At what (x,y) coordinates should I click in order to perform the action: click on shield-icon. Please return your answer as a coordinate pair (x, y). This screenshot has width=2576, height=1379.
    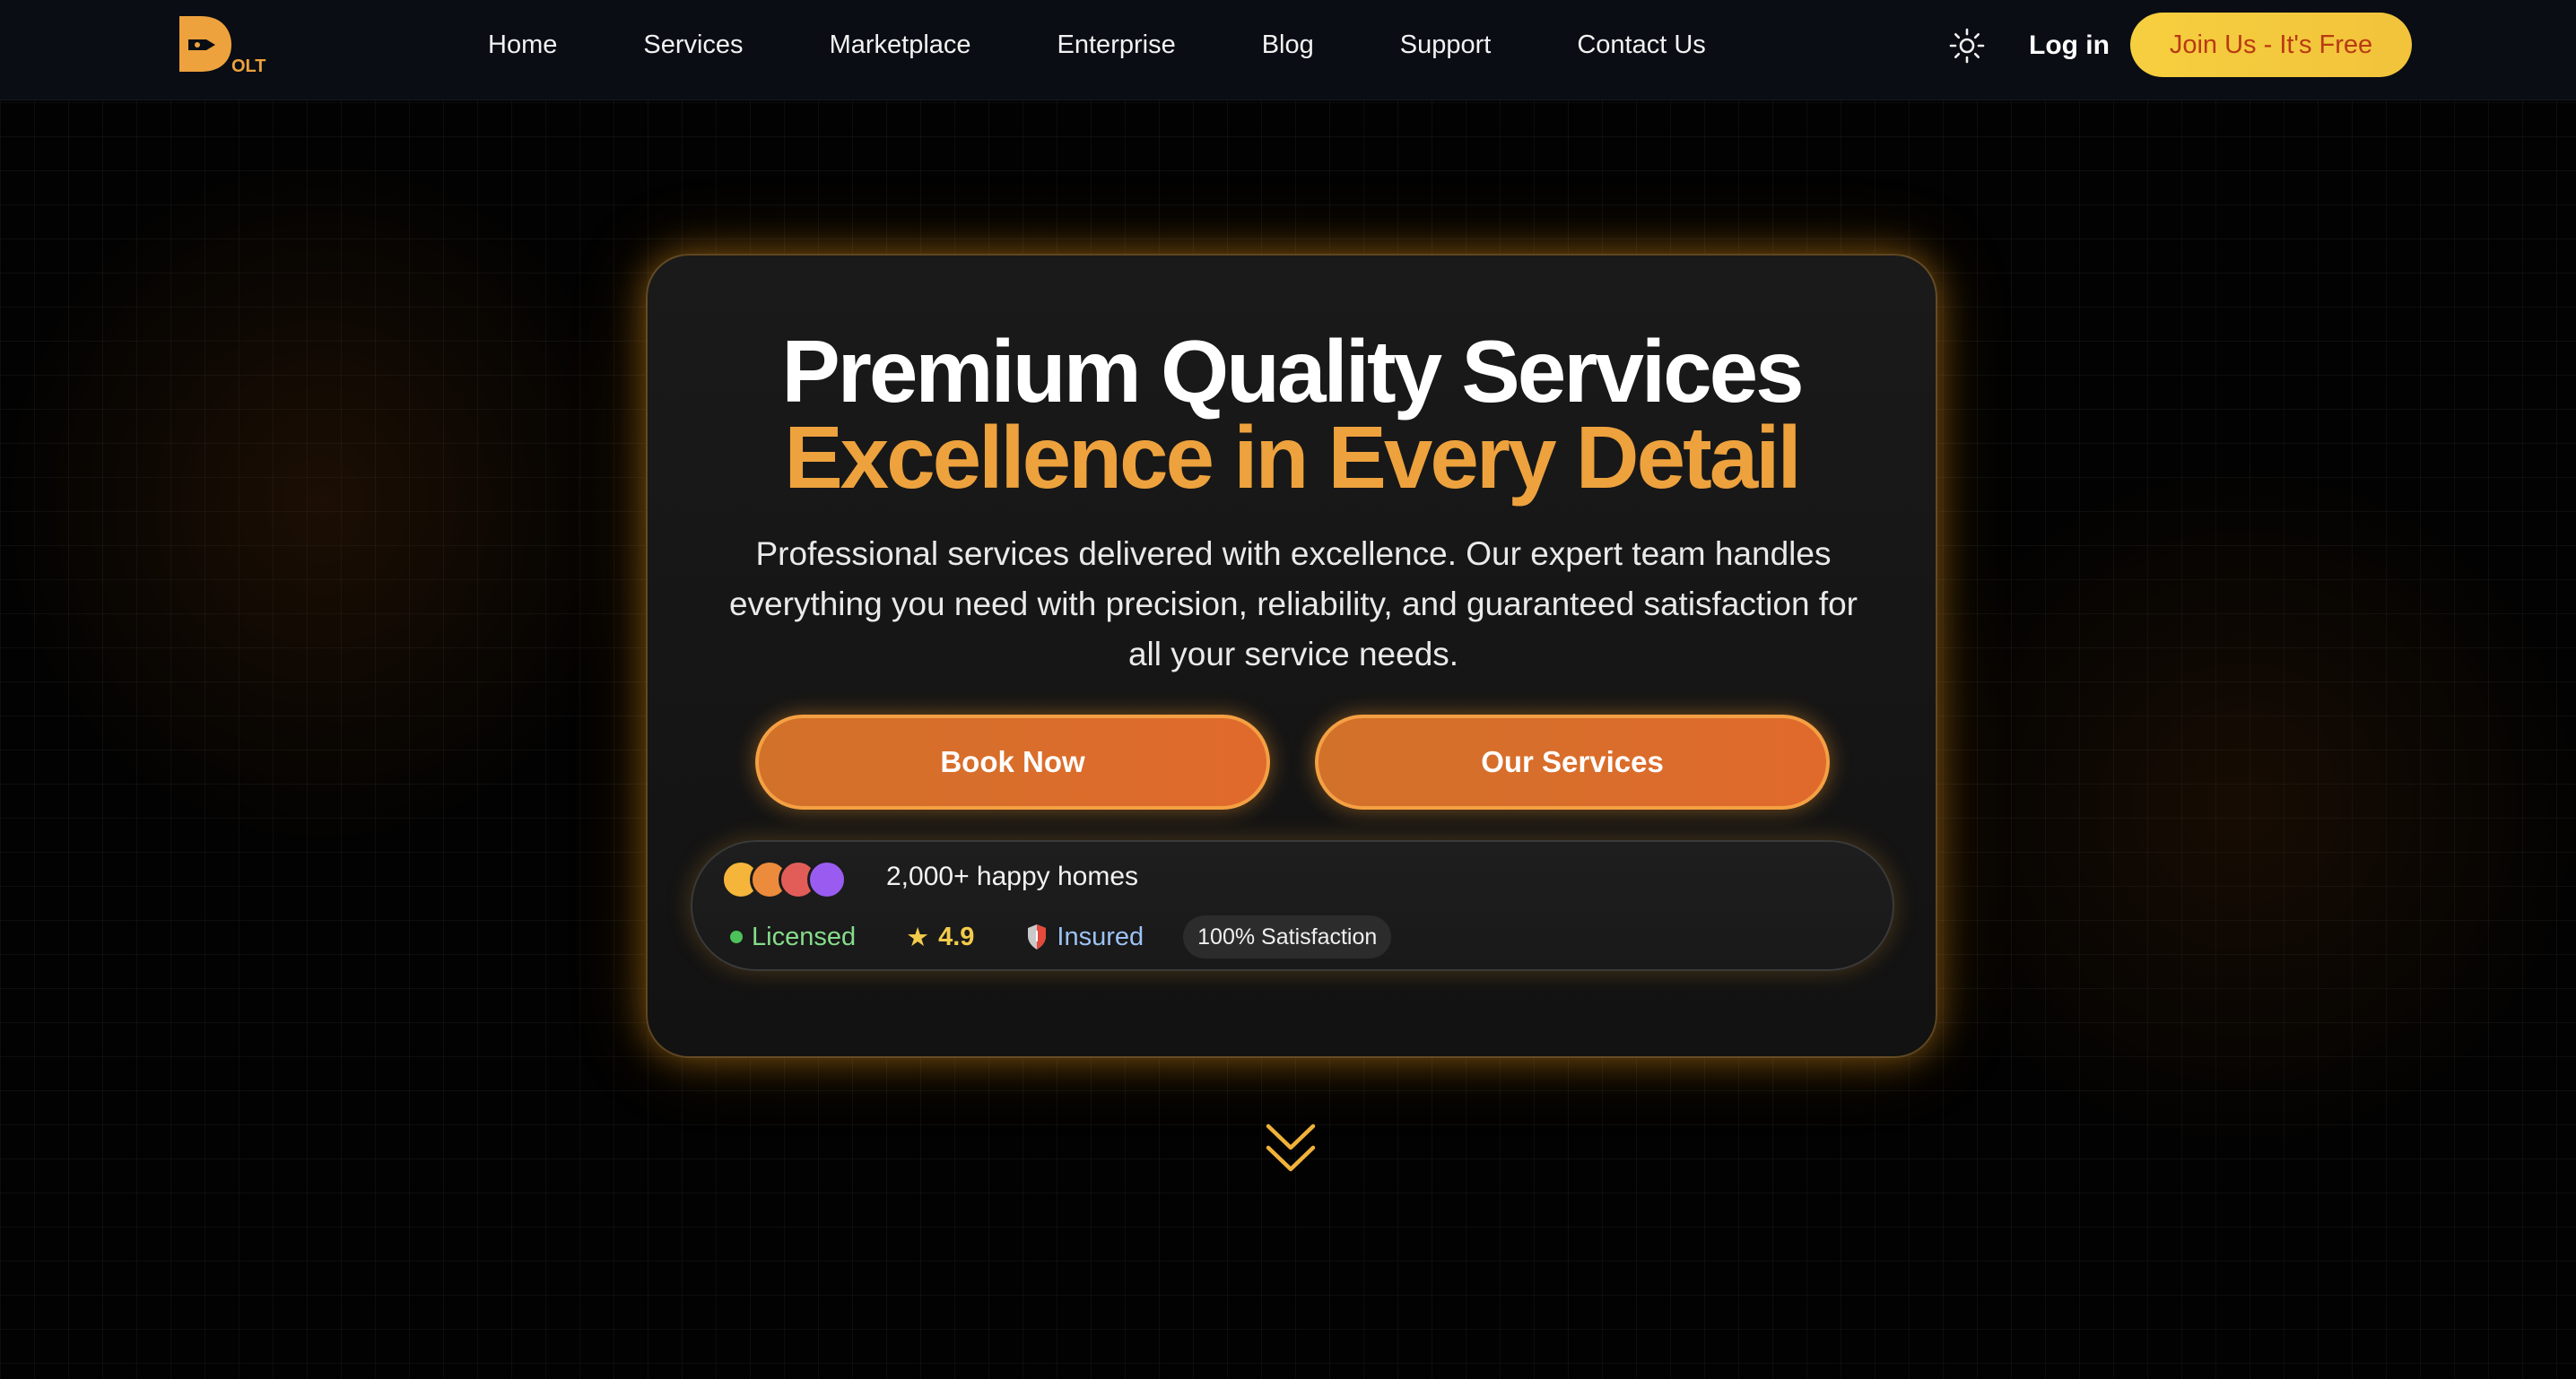
    Looking at the image, I should click on (1037, 937).